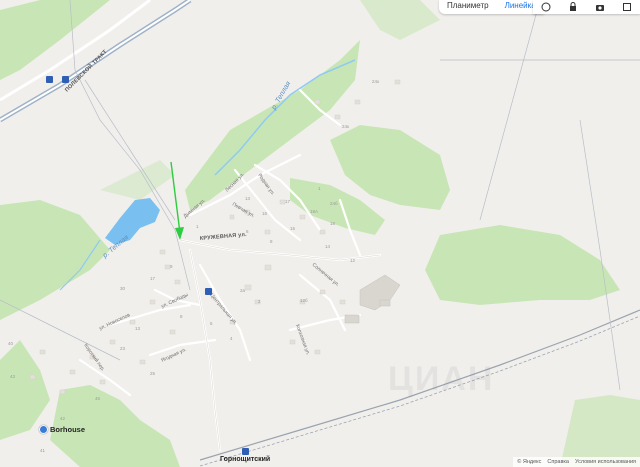 The image size is (640, 467). I want to click on house-number: 23, so click(123, 348).